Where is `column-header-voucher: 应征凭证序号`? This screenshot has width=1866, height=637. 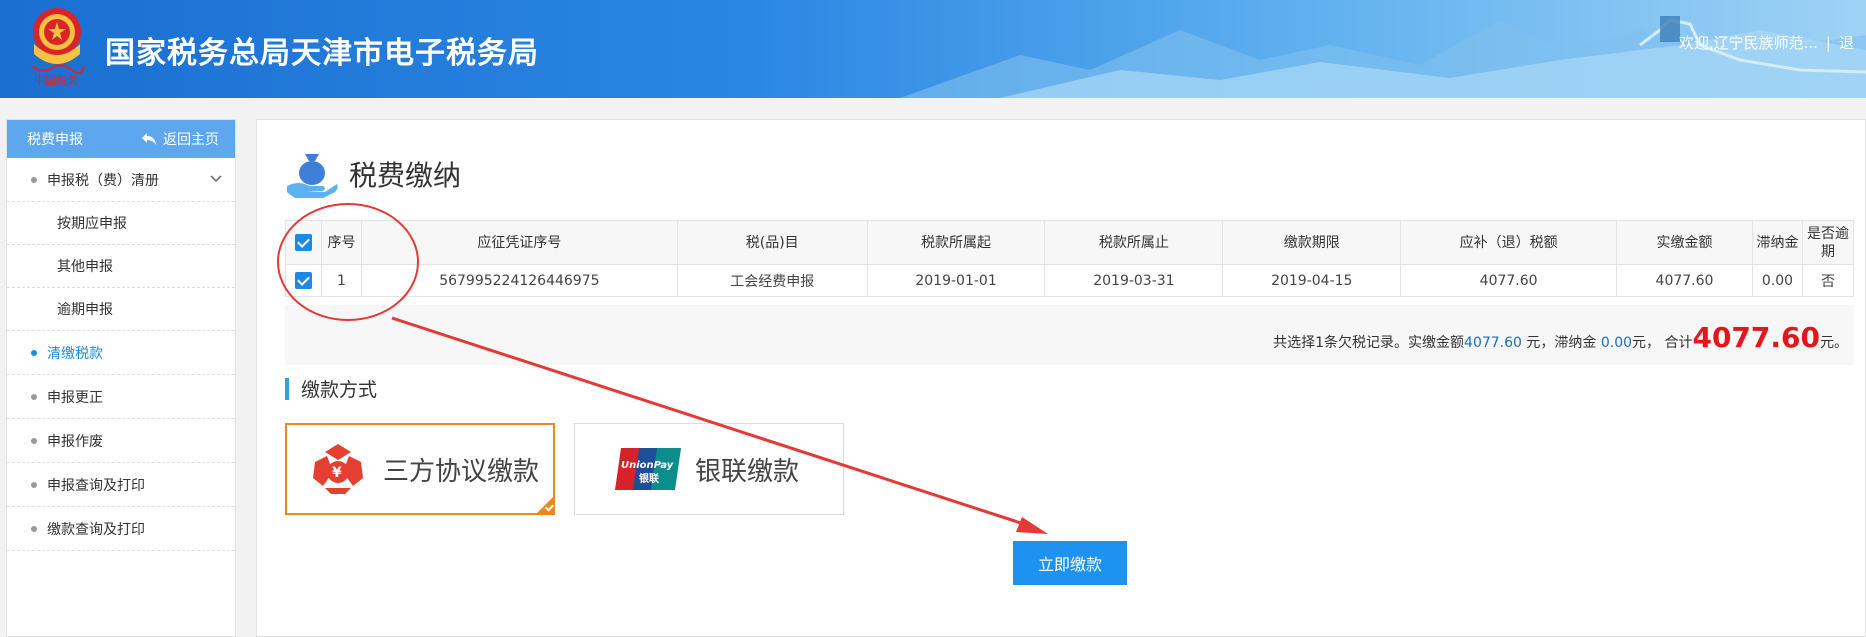 column-header-voucher: 应征凭证序号 is located at coordinates (519, 242).